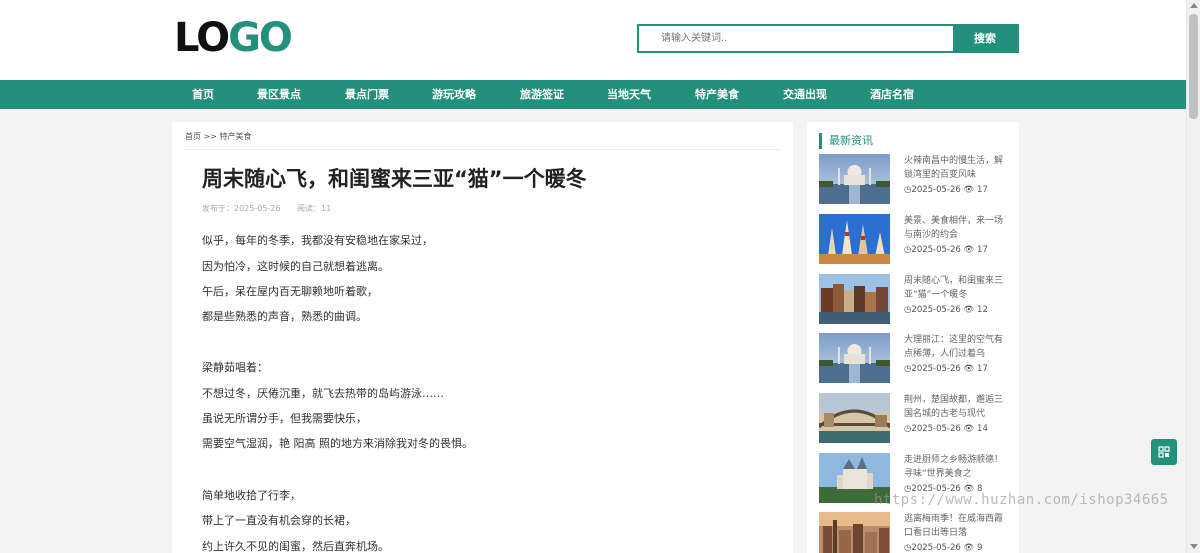  What do you see at coordinates (1194, 5) in the screenshot?
I see `scroll-up-arrow-icon` at bounding box center [1194, 5].